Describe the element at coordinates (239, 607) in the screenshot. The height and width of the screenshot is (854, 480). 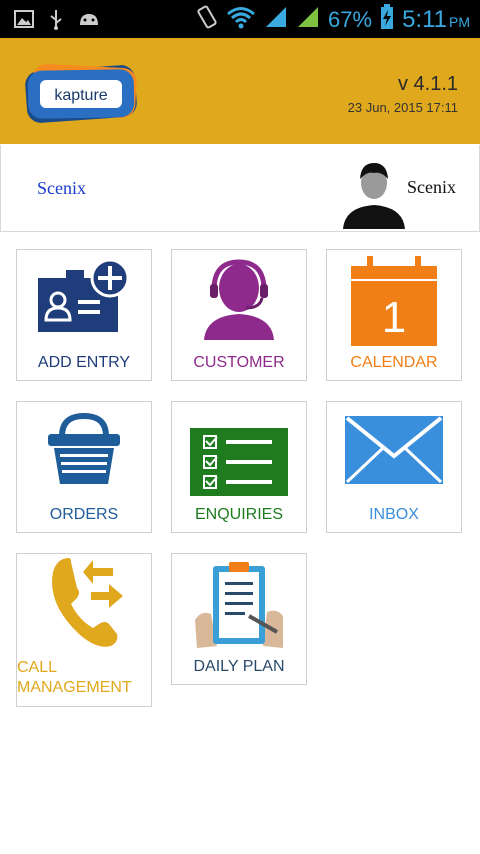
I see `clipboard-plan-icon` at that location.